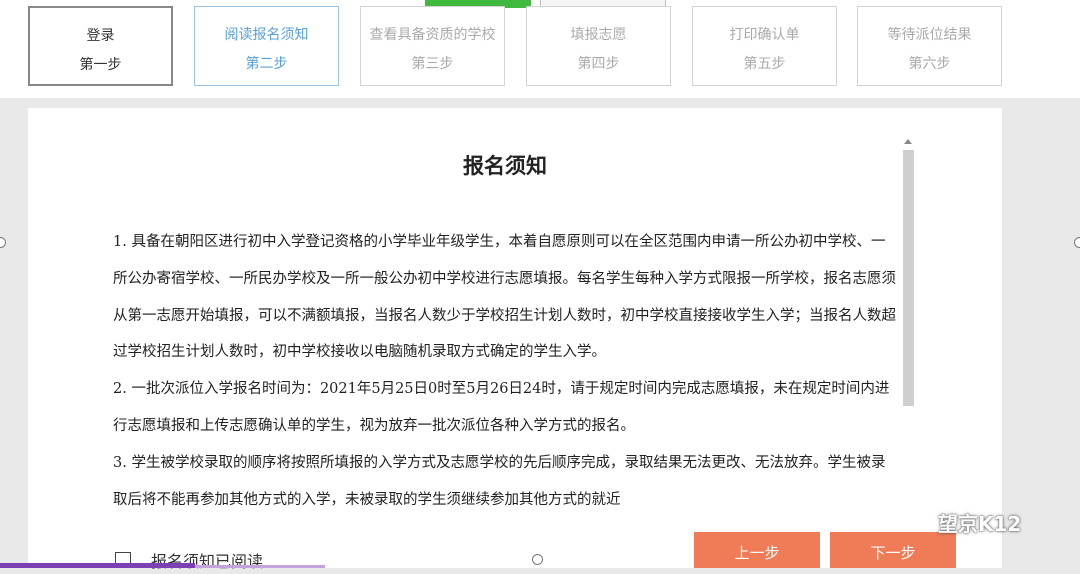  Describe the element at coordinates (432, 46) in the screenshot. I see `step-3-view-schools: 查看具备资质的学校 第三步` at that location.